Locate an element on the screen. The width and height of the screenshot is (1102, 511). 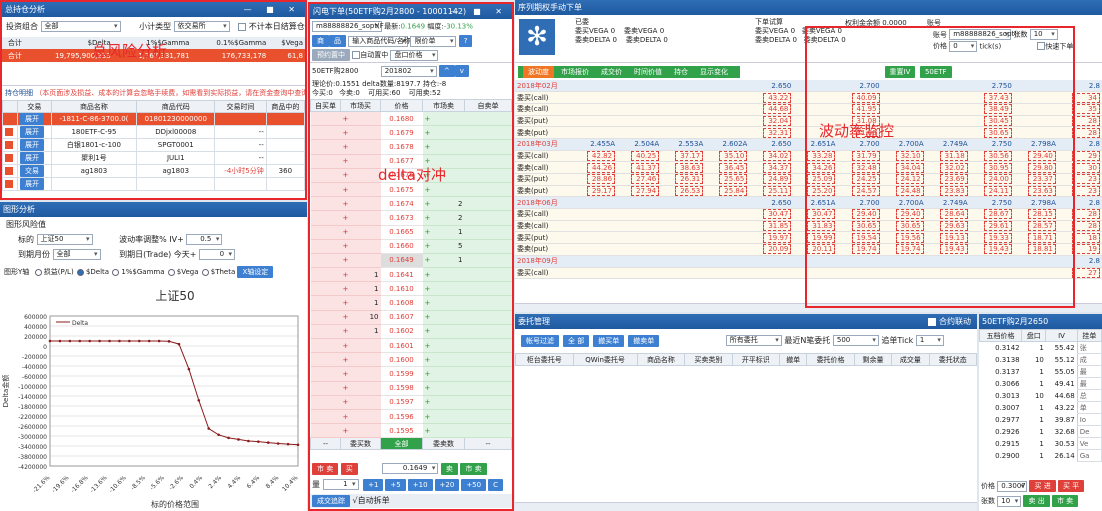
recent-select: 500 is located at coordinates (855, 340).